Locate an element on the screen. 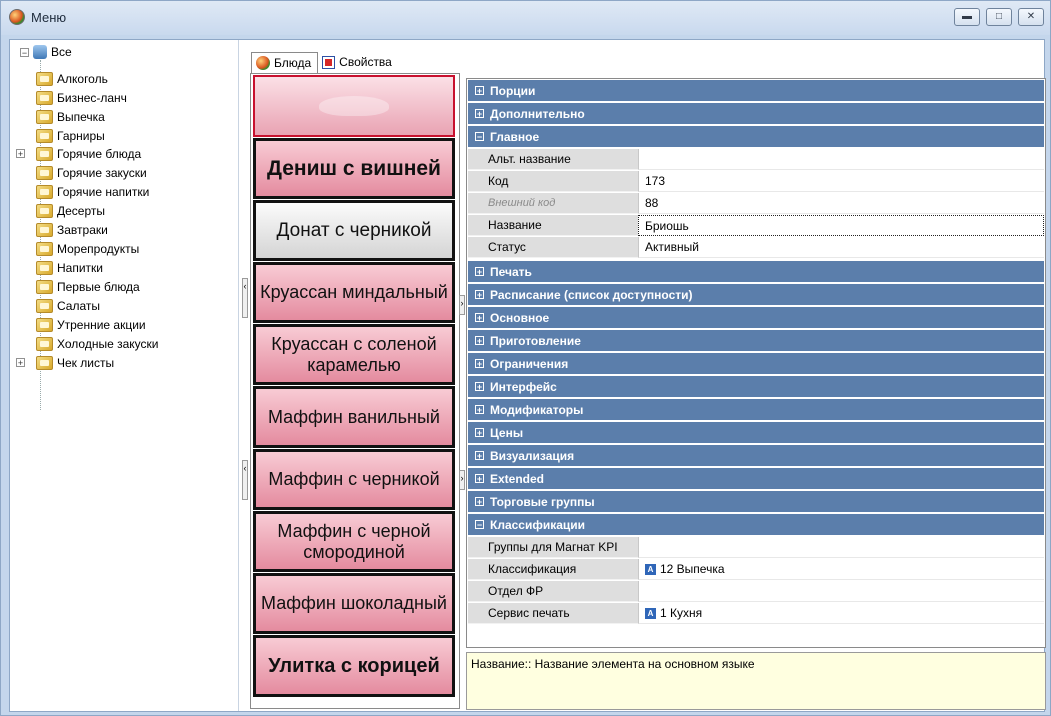 Image resolution: width=1051 pixels, height=716 pixels. dish-button: Маффин с черной смородиной is located at coordinates (354, 541).